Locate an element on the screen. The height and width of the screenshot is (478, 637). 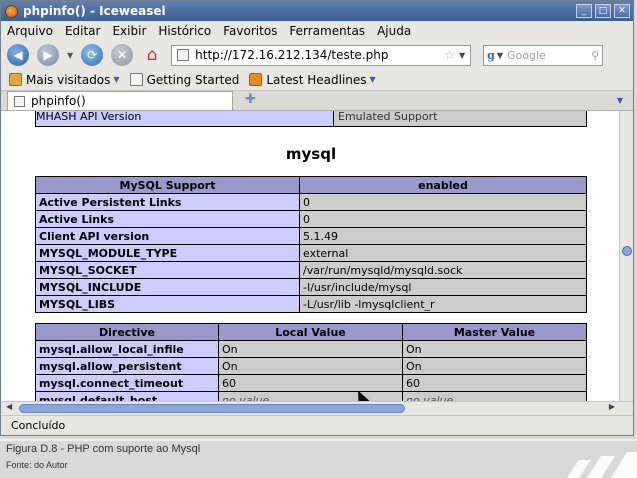
menu-ajuda: Ajuda is located at coordinates (394, 31).